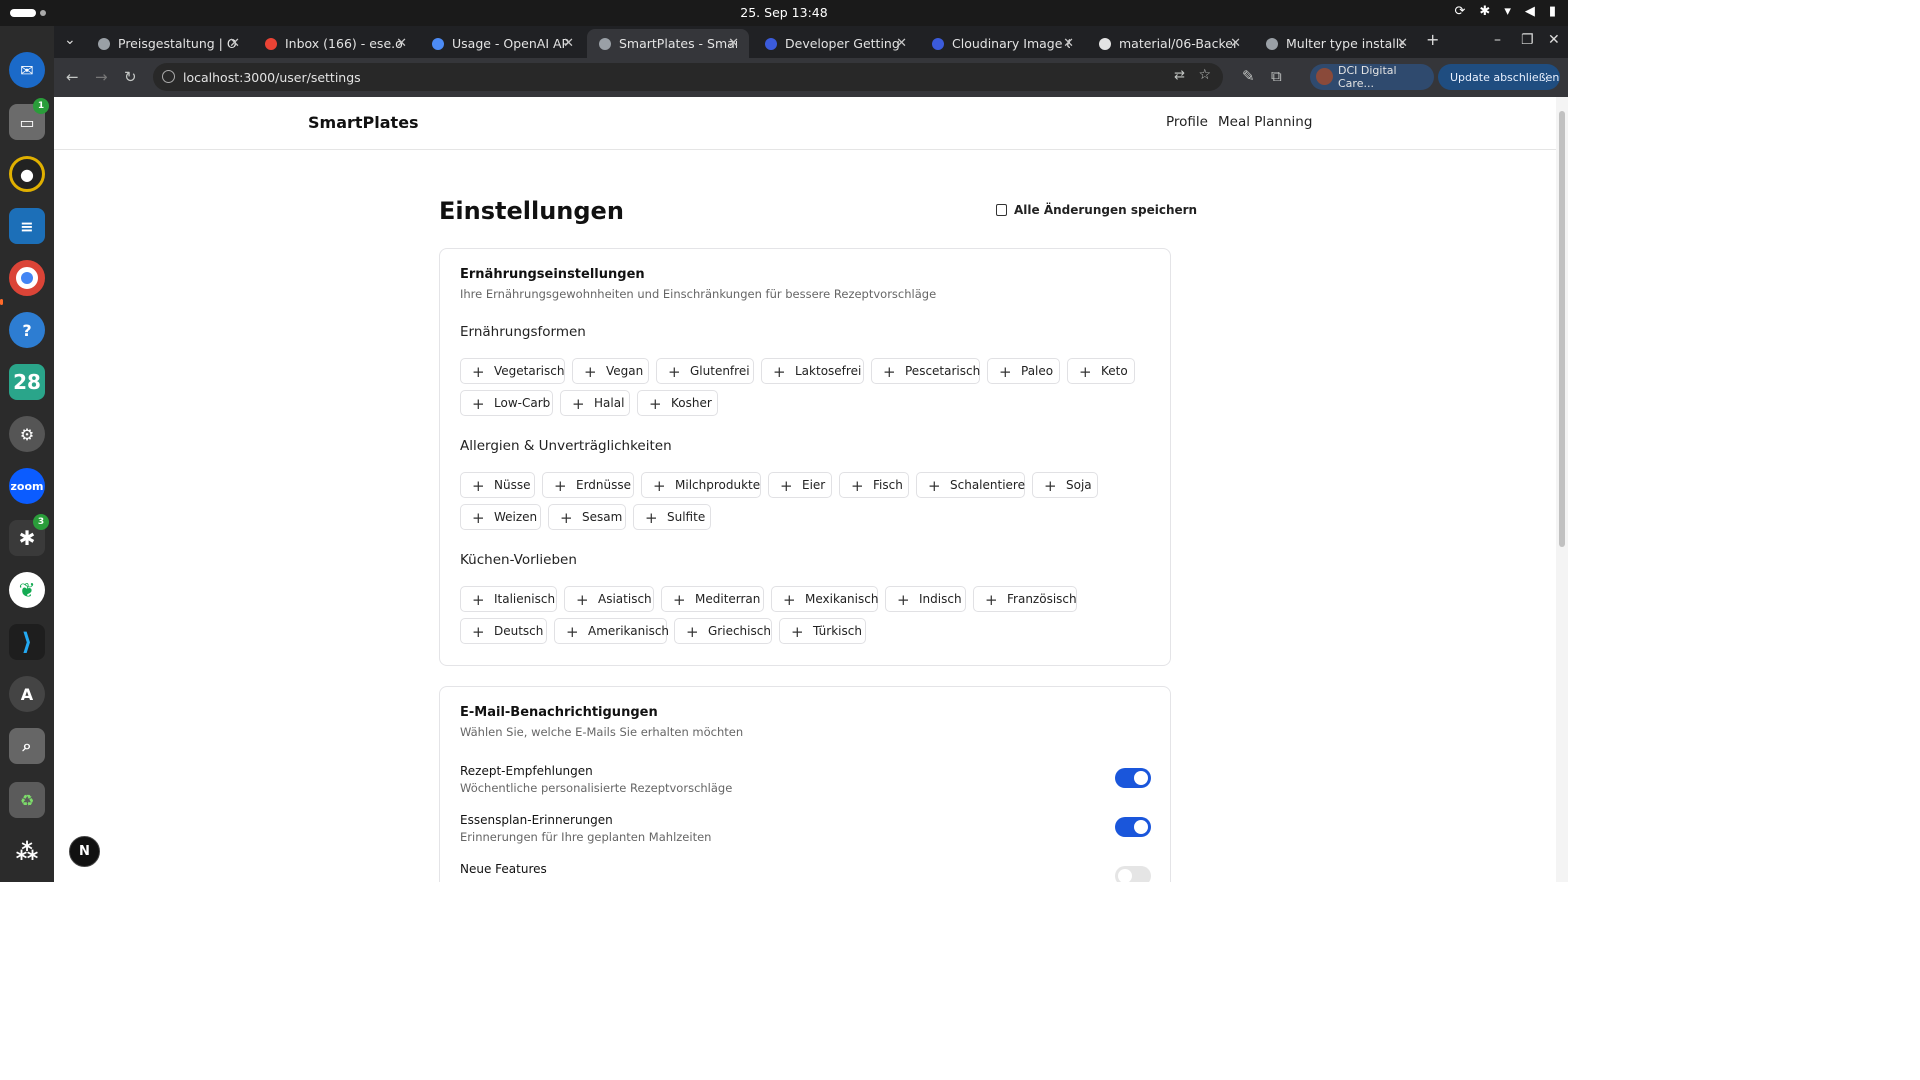 Image resolution: width=1920 pixels, height=1080 pixels. Describe the element at coordinates (822, 631) in the screenshot. I see `cuisine-chip-tuerkisch: + Türkisch` at that location.